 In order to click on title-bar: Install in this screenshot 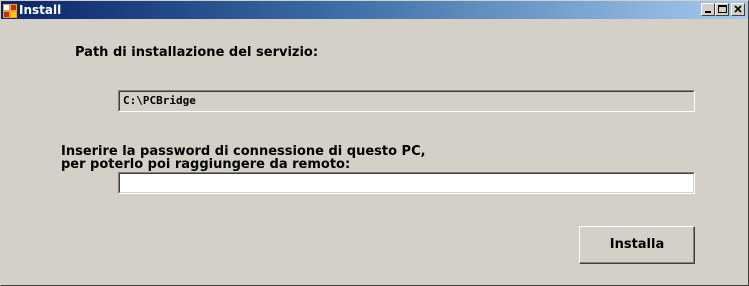, I will do `click(374, 10)`.